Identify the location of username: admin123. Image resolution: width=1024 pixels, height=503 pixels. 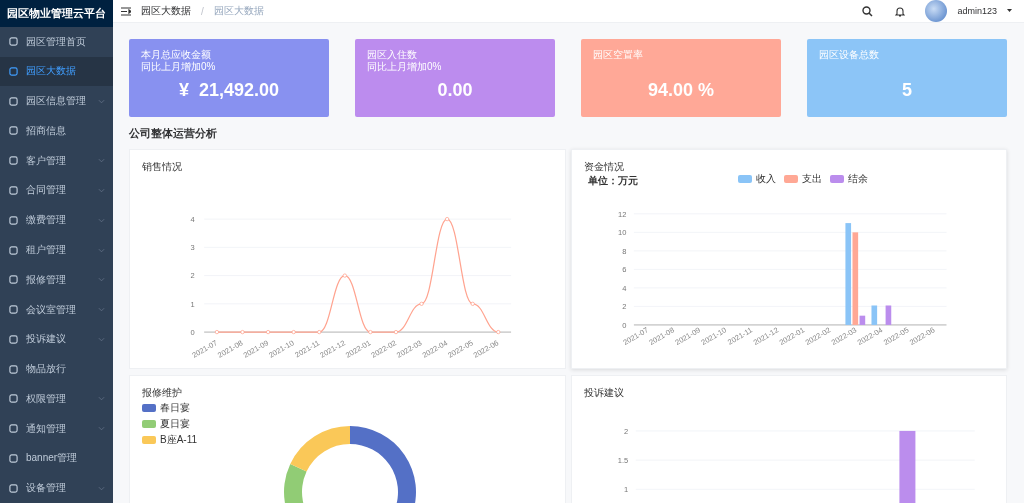
(977, 11).